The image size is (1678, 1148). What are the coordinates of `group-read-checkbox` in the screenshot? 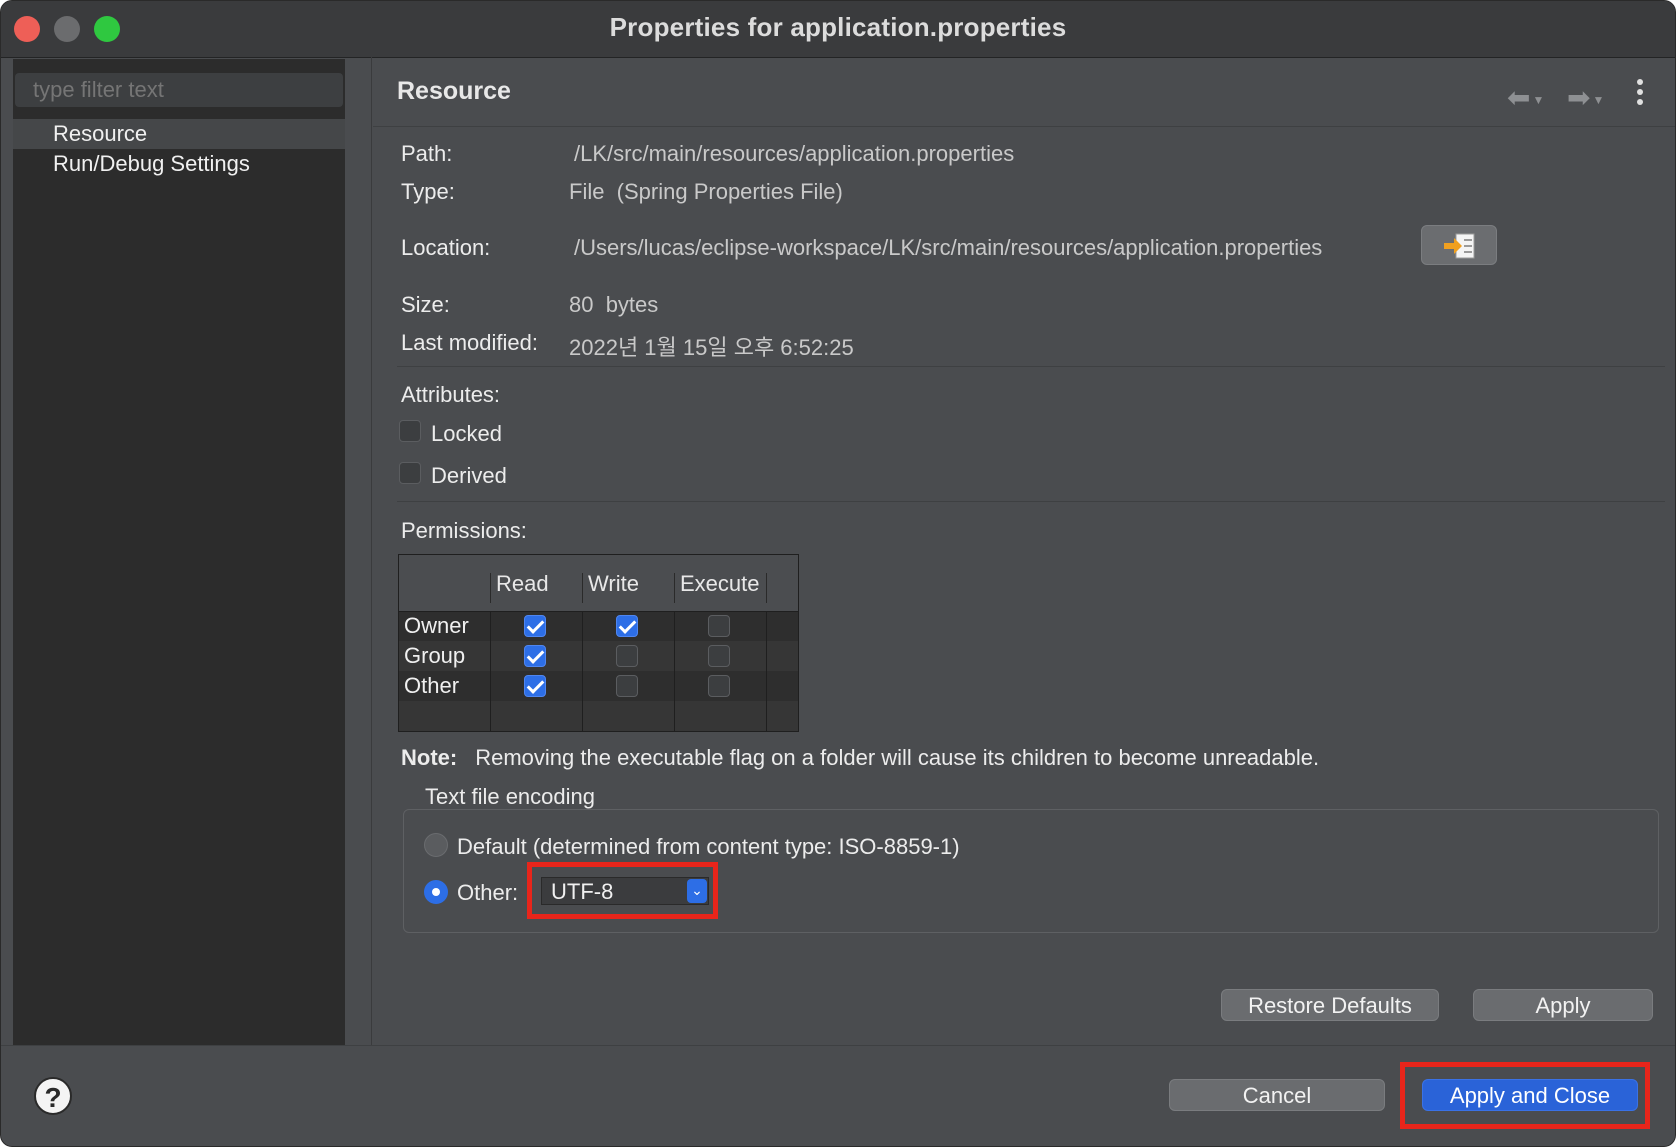 It's located at (535, 656).